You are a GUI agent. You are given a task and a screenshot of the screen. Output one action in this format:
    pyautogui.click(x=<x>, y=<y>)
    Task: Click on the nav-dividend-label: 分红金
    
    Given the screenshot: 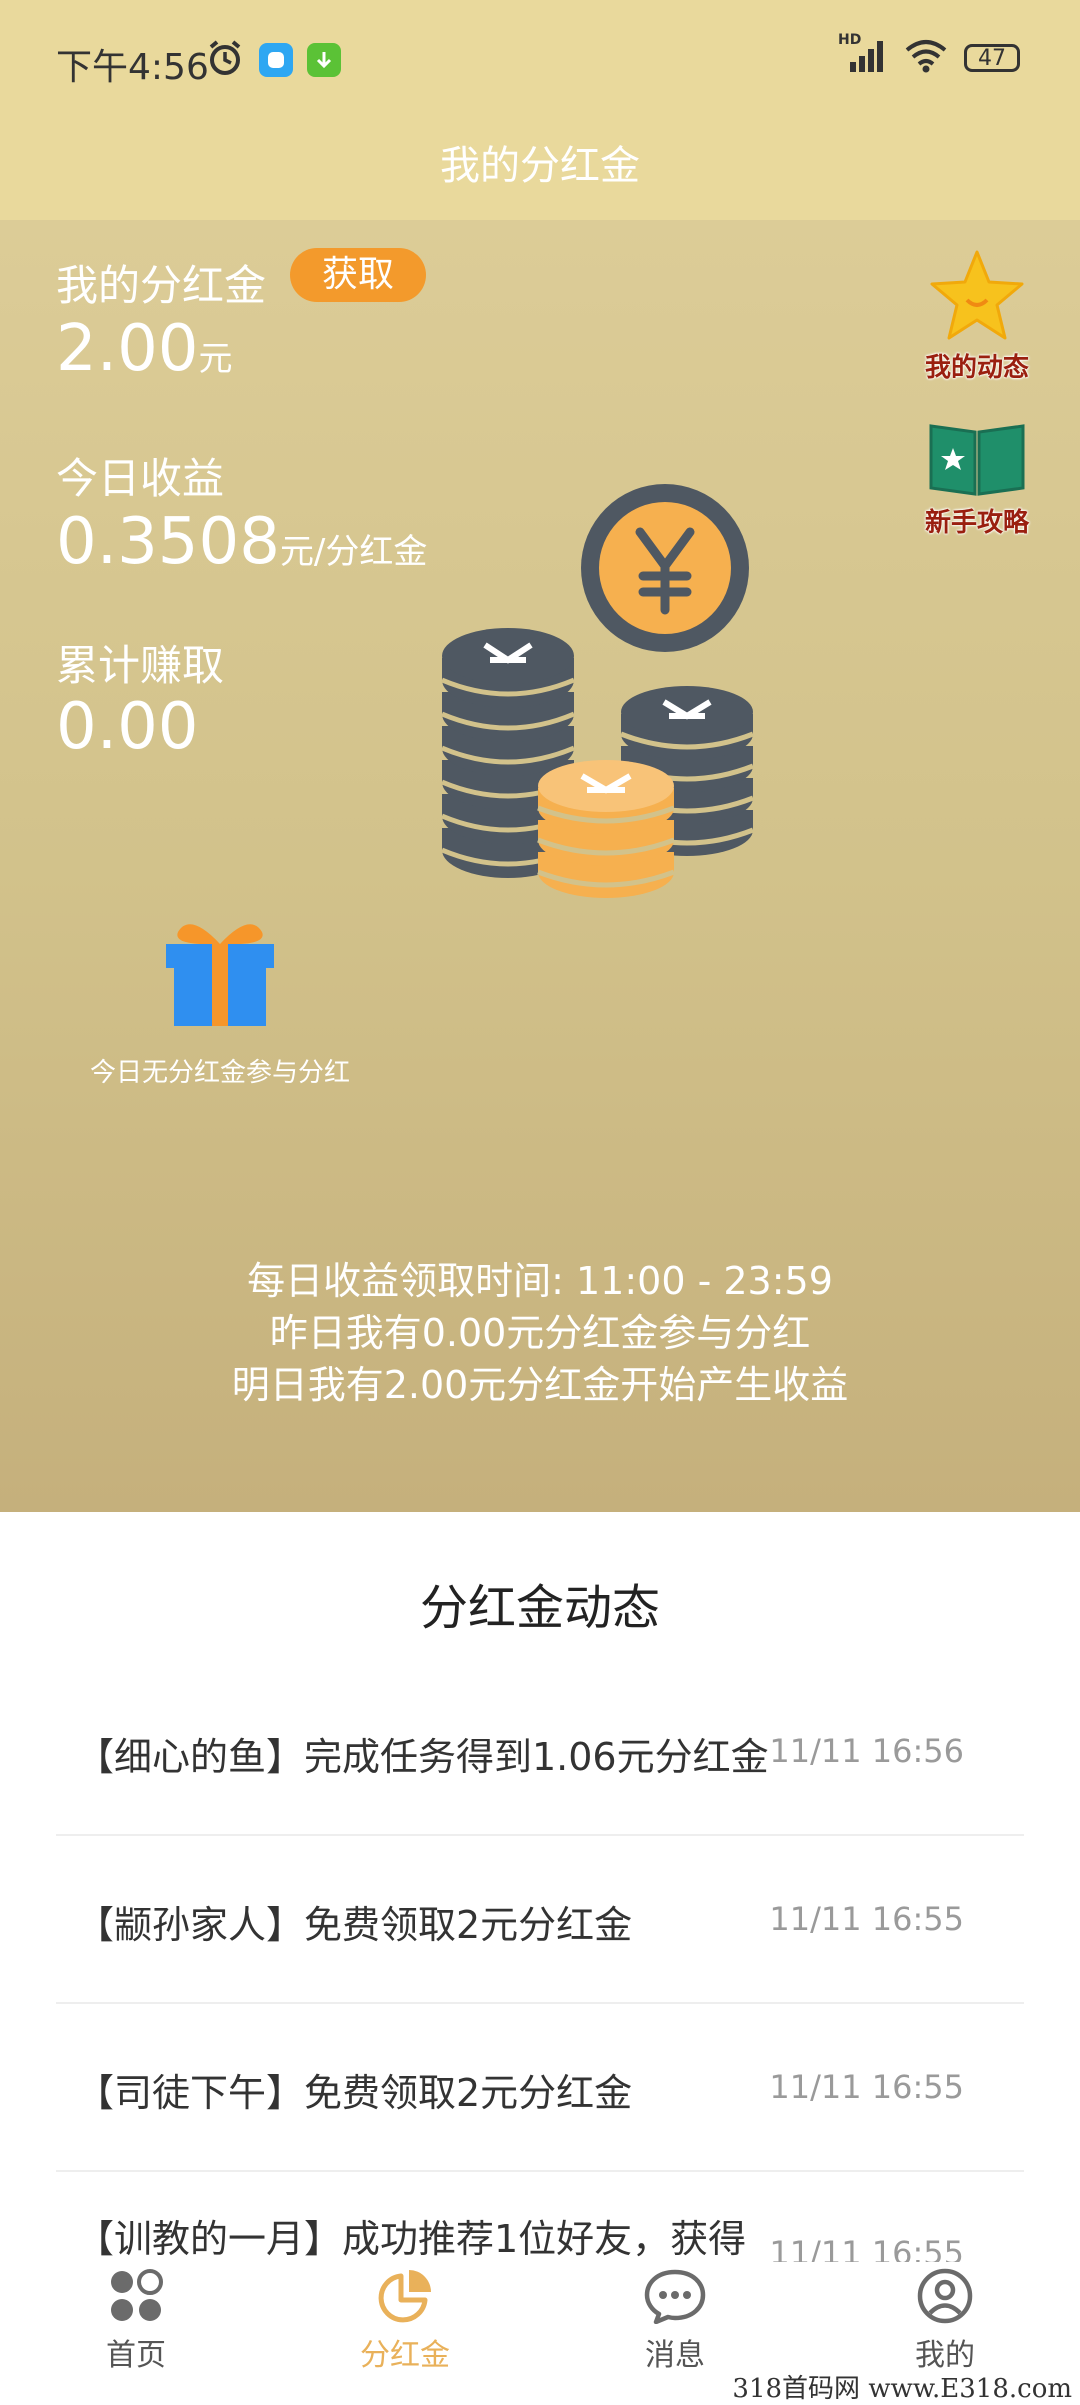 What is the action you would take?
    pyautogui.click(x=405, y=2355)
    